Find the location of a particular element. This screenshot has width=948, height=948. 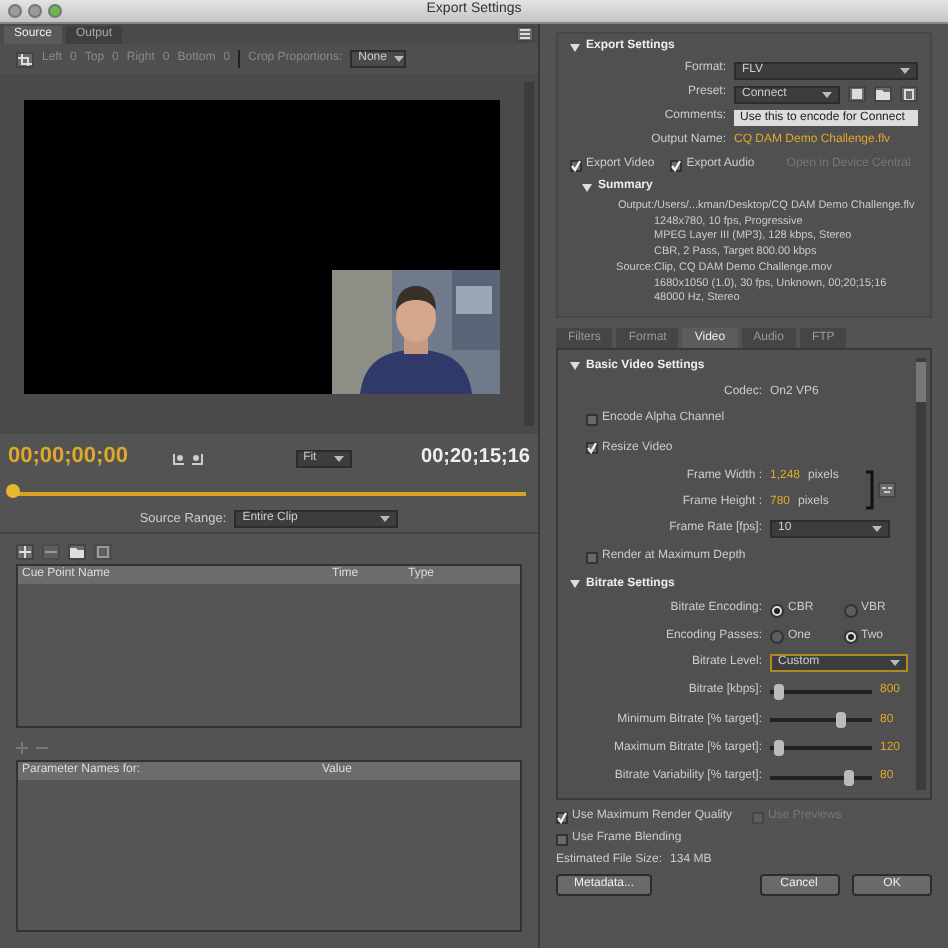

remove-icon is located at coordinates (42, 748).